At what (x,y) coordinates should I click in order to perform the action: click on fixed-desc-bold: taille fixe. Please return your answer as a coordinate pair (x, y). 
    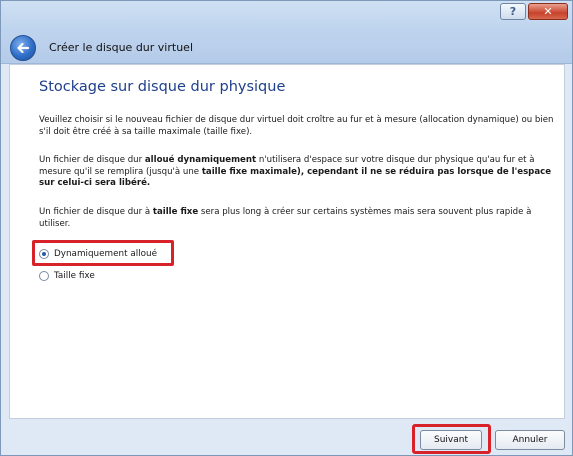
    Looking at the image, I should click on (175, 212).